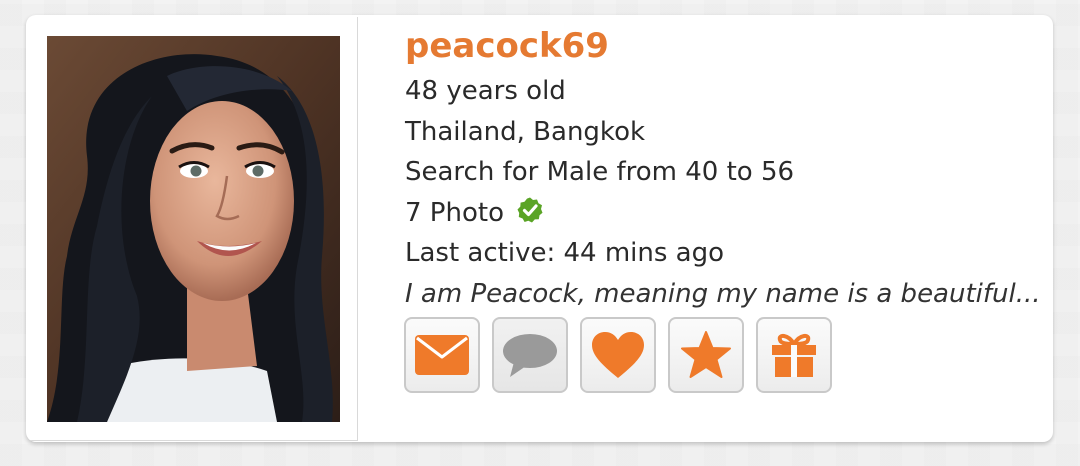  Describe the element at coordinates (725, 213) in the screenshot. I see `photos-row: 7 Photo` at that location.